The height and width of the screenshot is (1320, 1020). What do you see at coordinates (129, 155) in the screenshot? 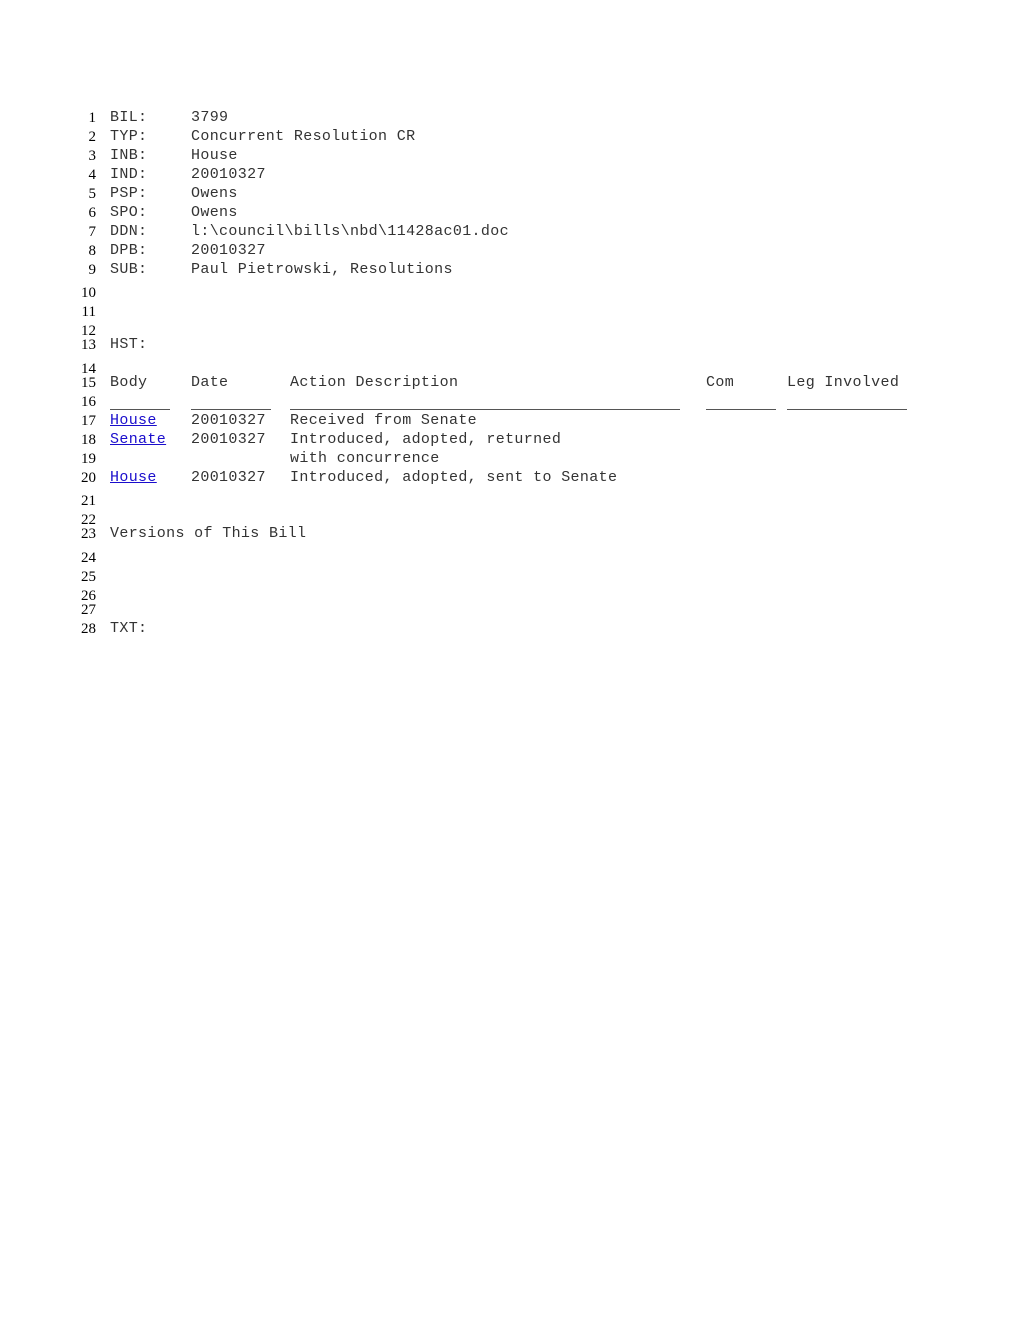
I see `field-label: INB:` at bounding box center [129, 155].